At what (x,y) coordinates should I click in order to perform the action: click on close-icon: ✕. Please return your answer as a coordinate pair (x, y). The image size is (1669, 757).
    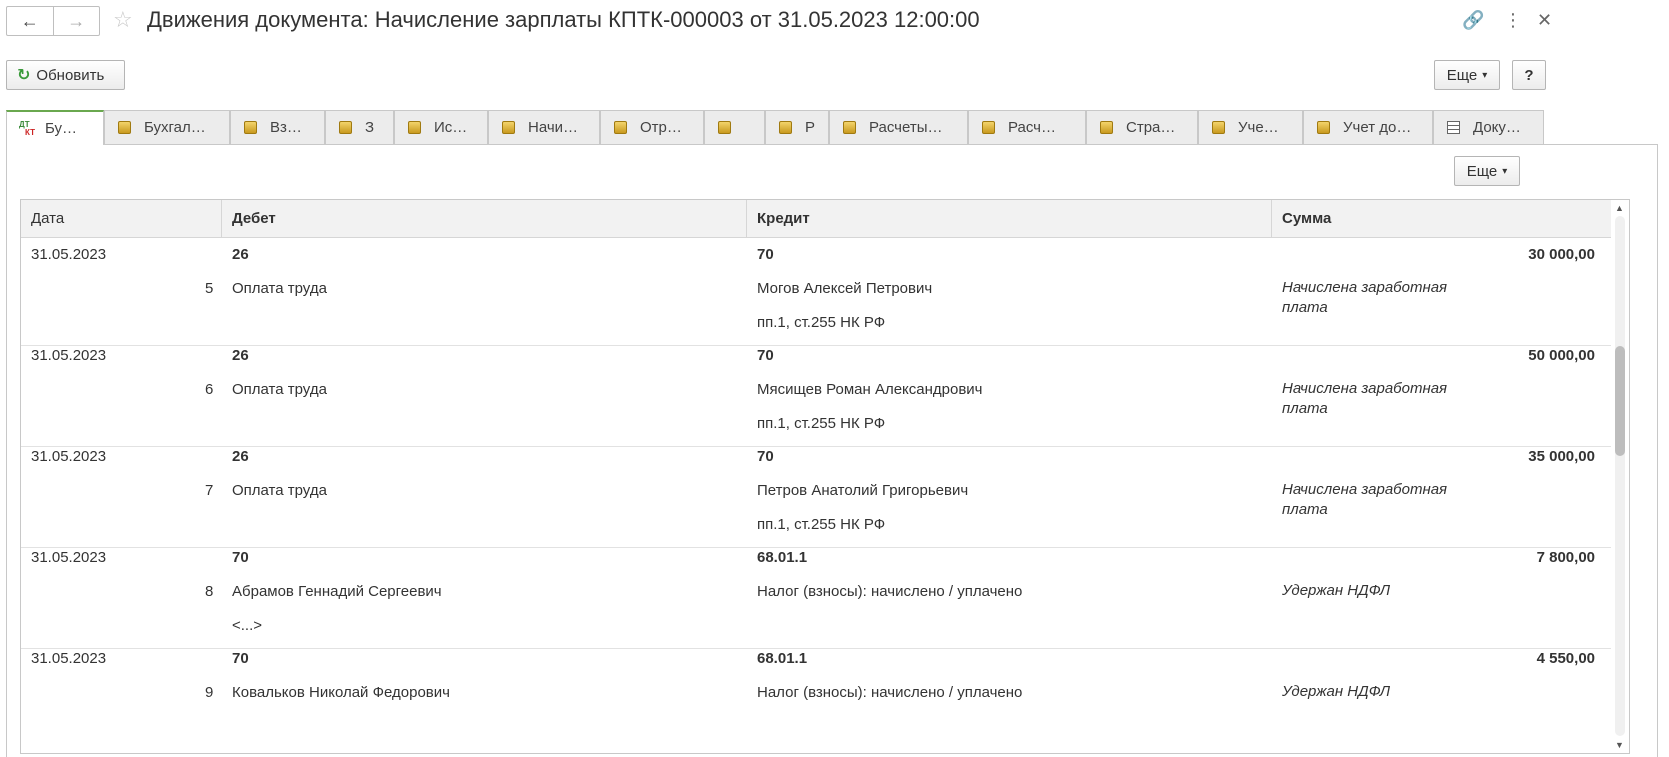
    Looking at the image, I should click on (1544, 20).